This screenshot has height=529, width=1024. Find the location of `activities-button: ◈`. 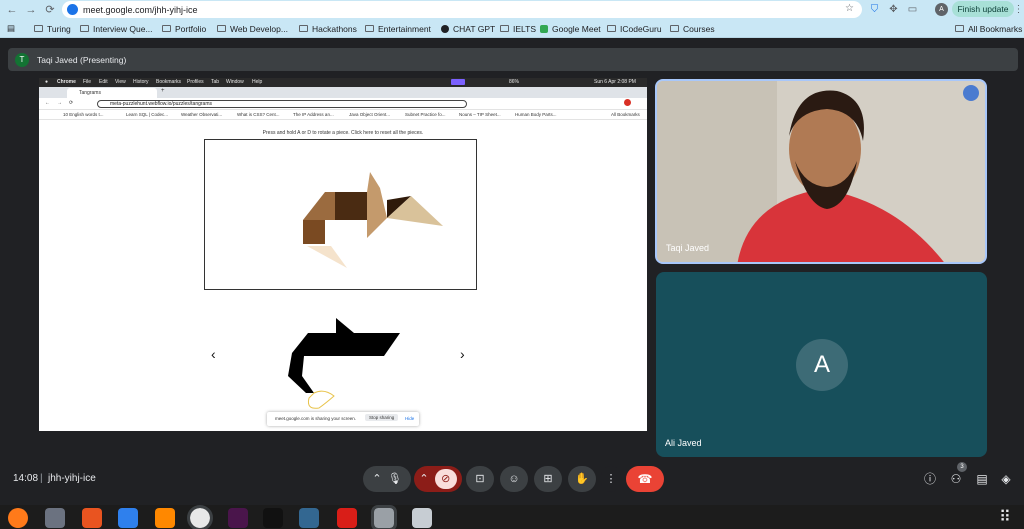

activities-button: ◈ is located at coordinates (1006, 479).